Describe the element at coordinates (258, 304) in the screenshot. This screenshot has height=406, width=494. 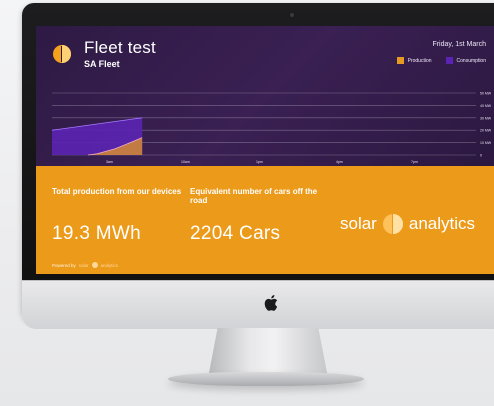
I see `monitor-chin` at that location.